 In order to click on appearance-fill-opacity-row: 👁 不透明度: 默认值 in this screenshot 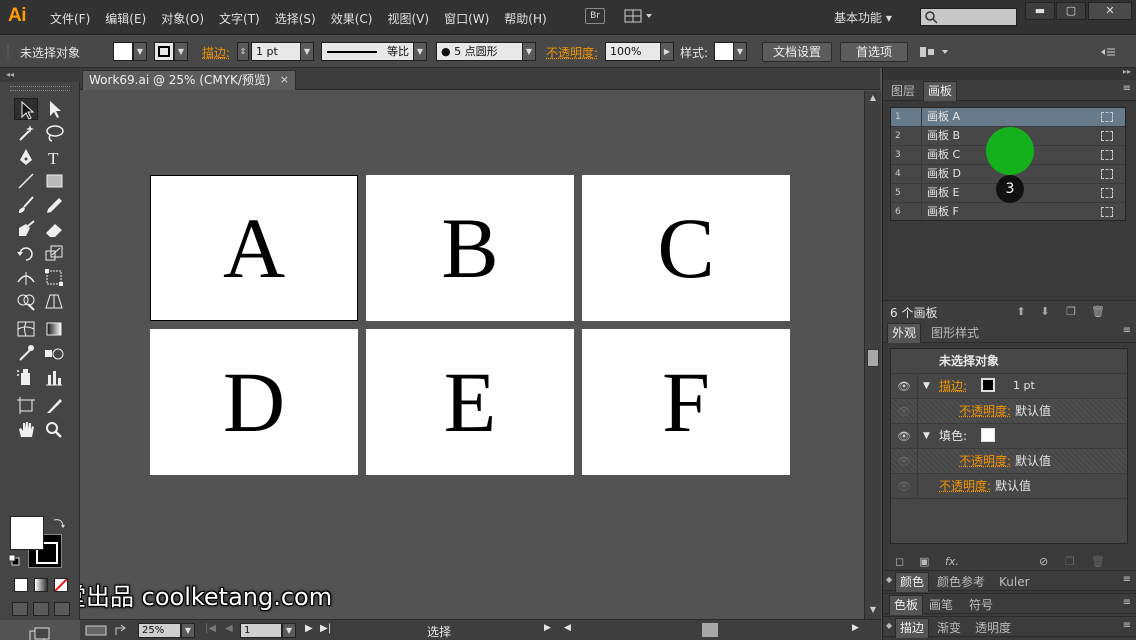, I will do `click(1009, 461)`.